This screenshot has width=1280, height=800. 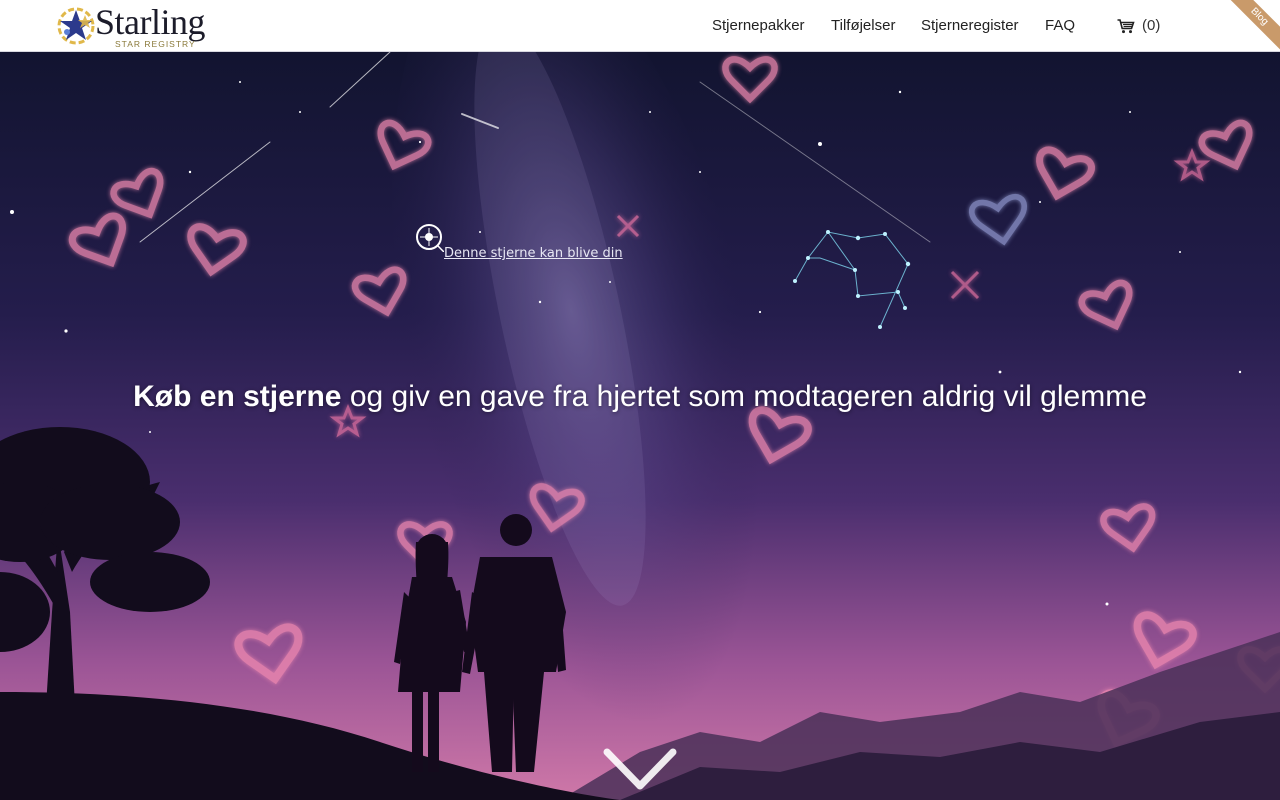 What do you see at coordinates (1138, 26) in the screenshot?
I see `cart-button: (0)` at bounding box center [1138, 26].